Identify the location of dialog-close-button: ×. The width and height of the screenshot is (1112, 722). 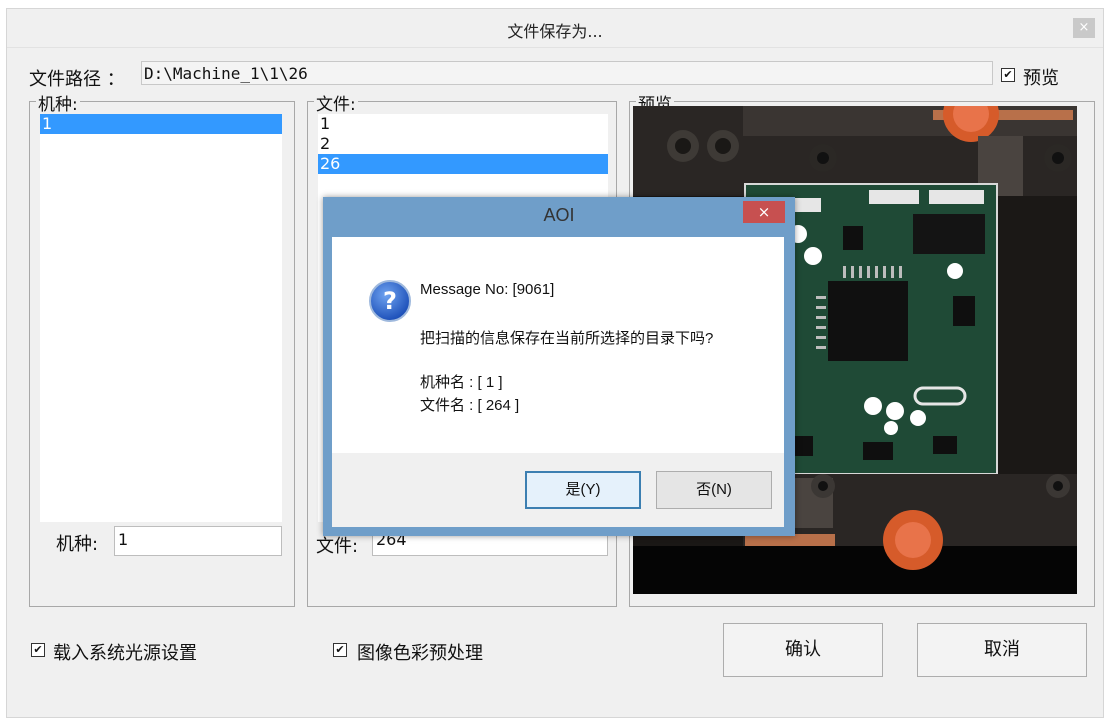
(764, 212).